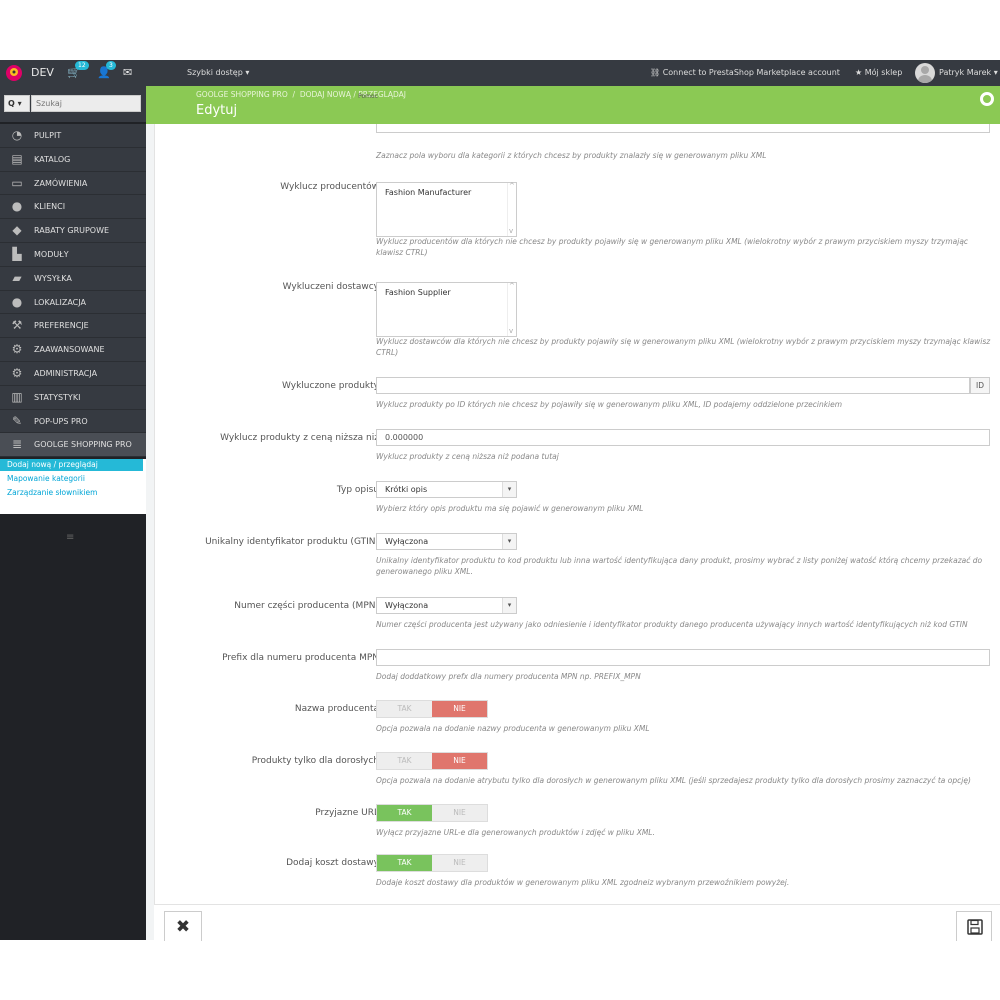  What do you see at coordinates (315, 761) in the screenshot?
I see `adult-only-label: Produkty tylko dla dorosłych` at bounding box center [315, 761].